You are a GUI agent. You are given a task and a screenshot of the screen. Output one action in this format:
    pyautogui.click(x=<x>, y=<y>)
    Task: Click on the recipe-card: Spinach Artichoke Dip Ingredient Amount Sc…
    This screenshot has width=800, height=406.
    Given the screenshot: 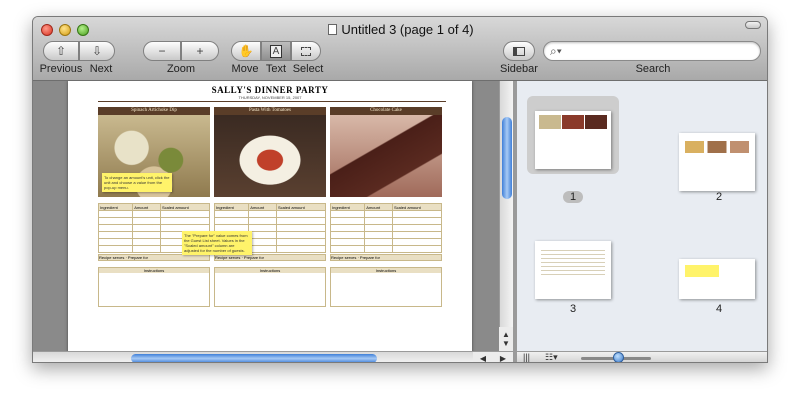 What is the action you would take?
    pyautogui.click(x=153, y=207)
    